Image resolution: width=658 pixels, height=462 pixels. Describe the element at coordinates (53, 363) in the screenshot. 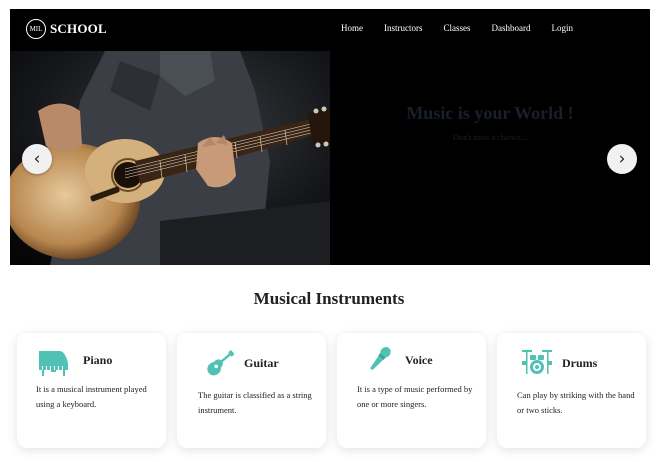

I see `piano-icon` at that location.